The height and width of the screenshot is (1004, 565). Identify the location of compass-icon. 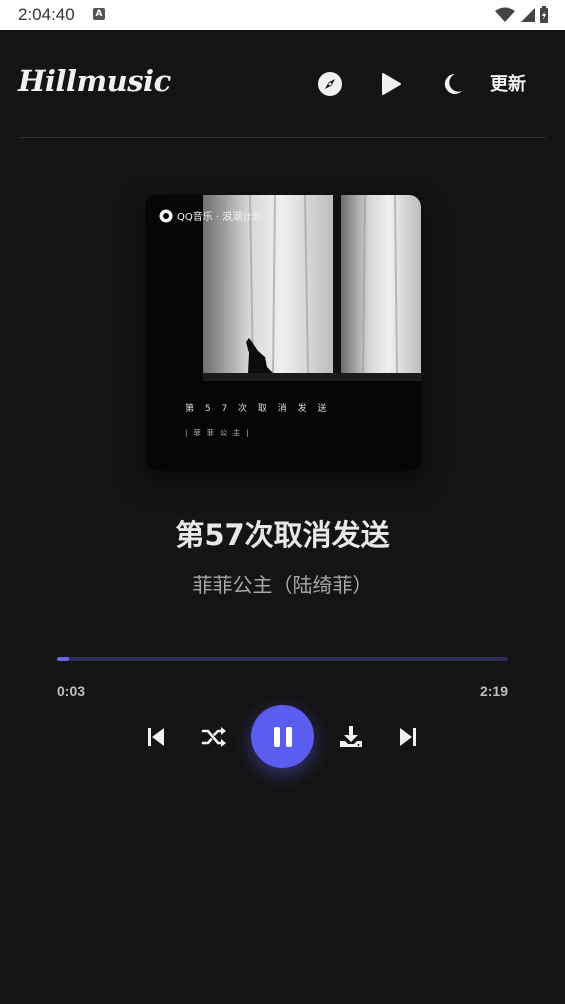
(330, 84).